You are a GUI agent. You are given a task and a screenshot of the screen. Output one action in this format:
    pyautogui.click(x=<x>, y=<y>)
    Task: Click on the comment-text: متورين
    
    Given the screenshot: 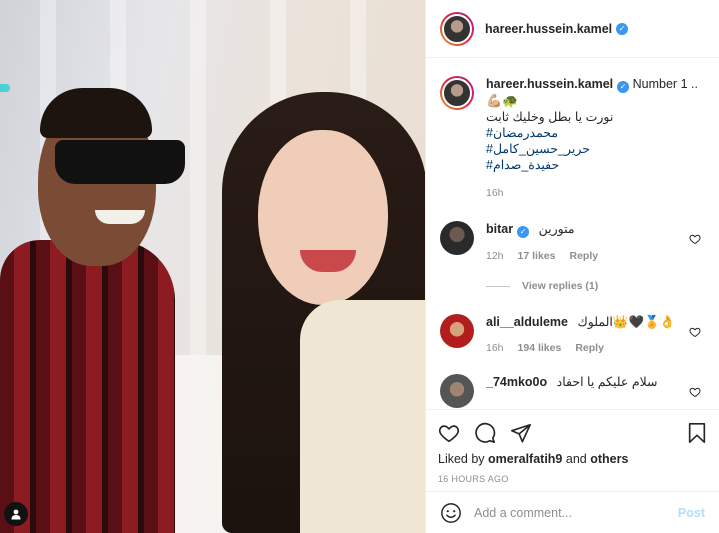 What is the action you would take?
    pyautogui.click(x=556, y=229)
    